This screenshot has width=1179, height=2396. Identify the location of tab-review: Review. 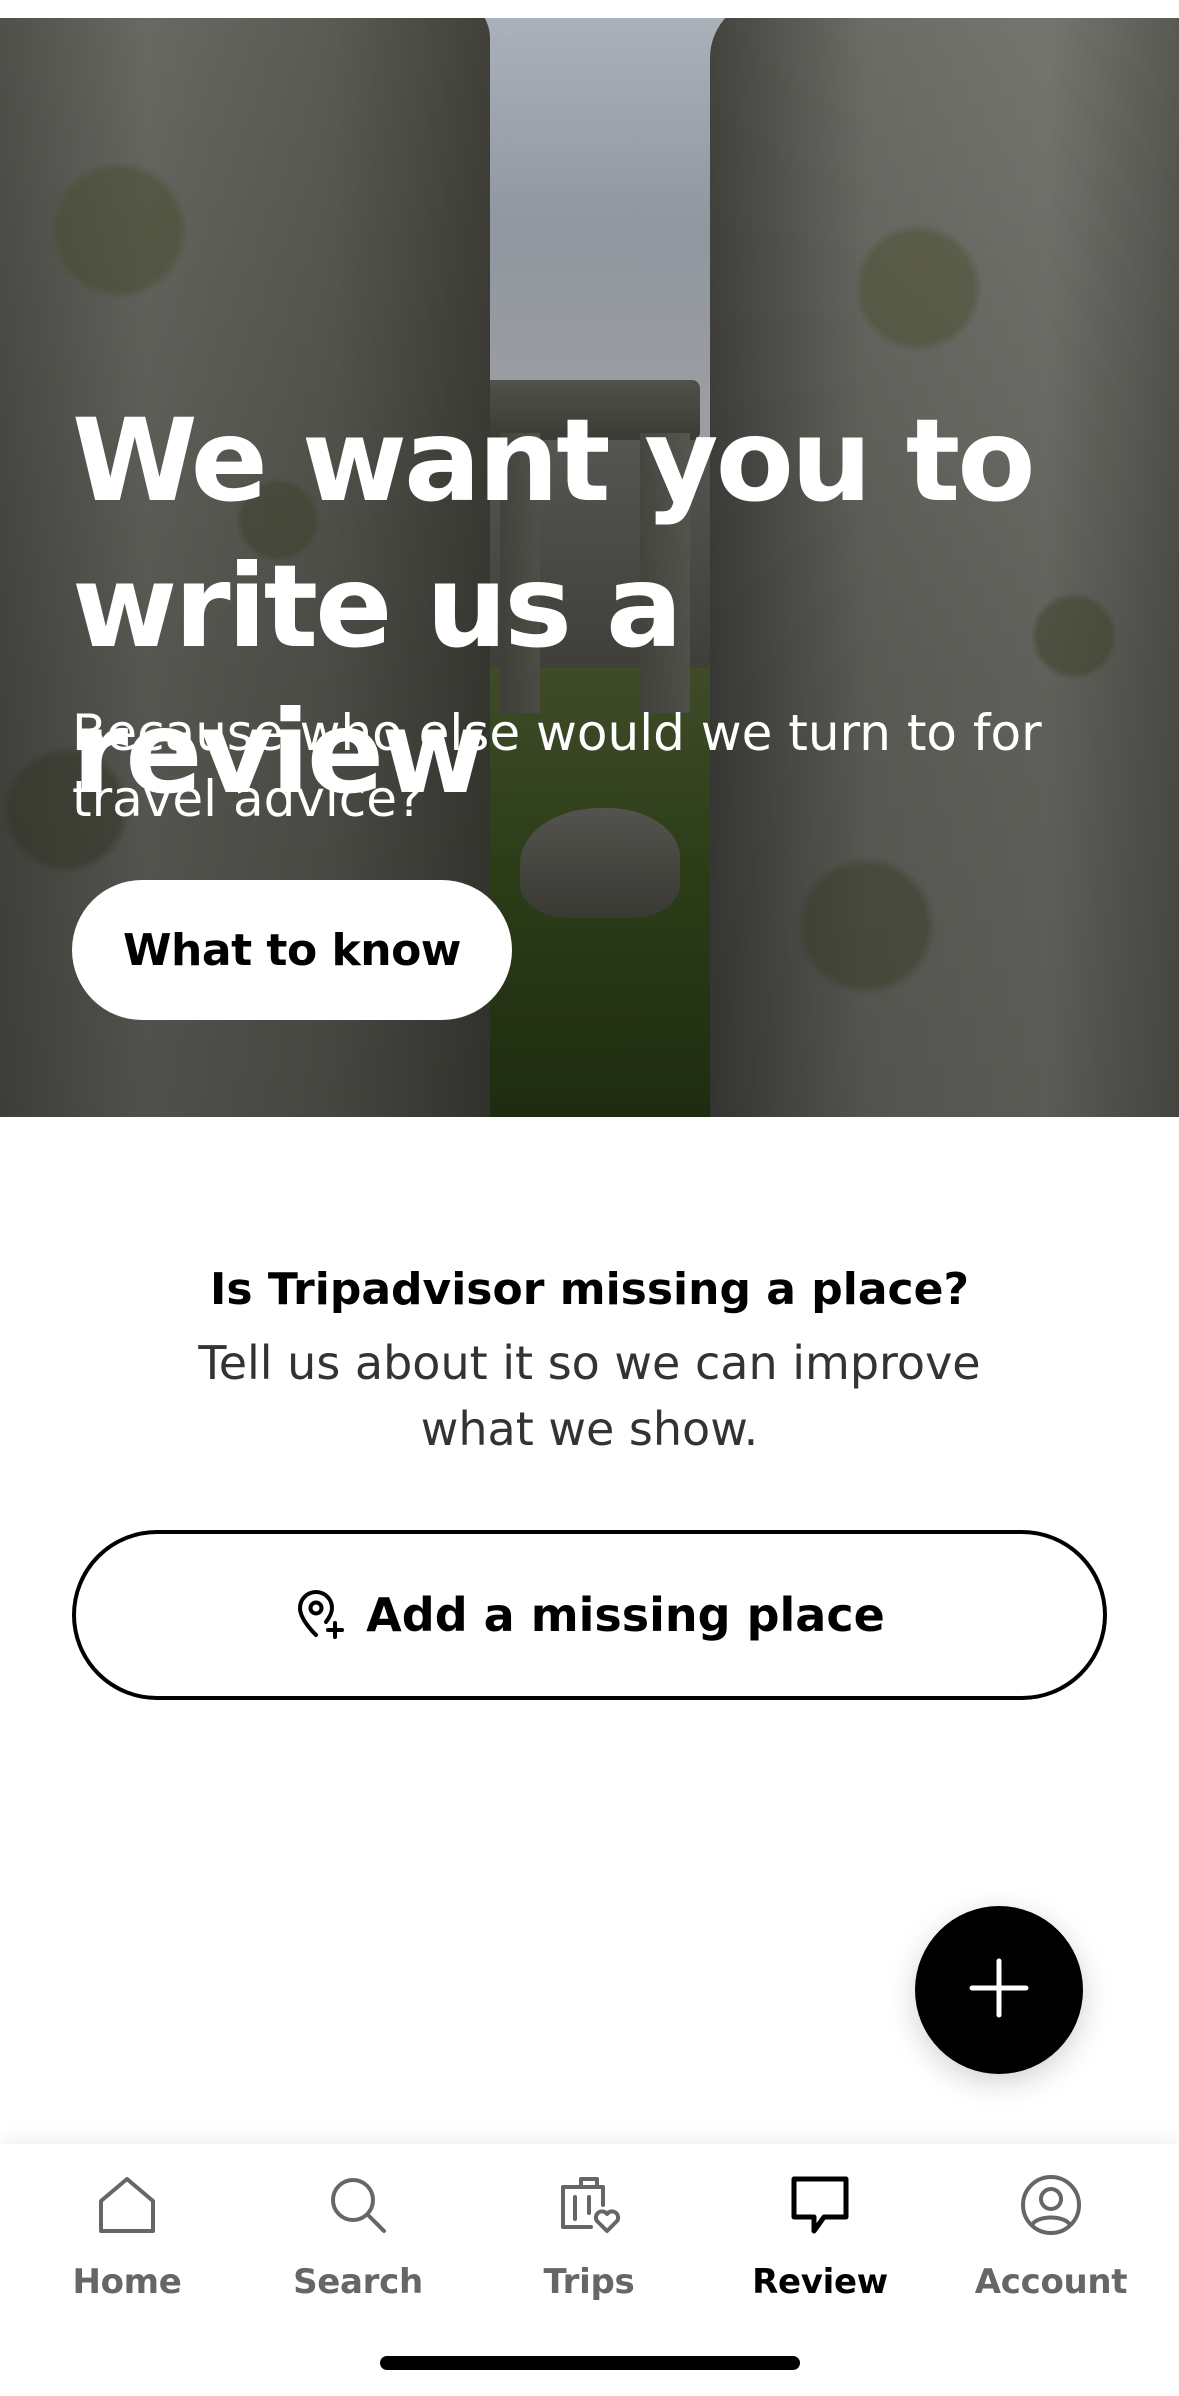
(820, 2245).